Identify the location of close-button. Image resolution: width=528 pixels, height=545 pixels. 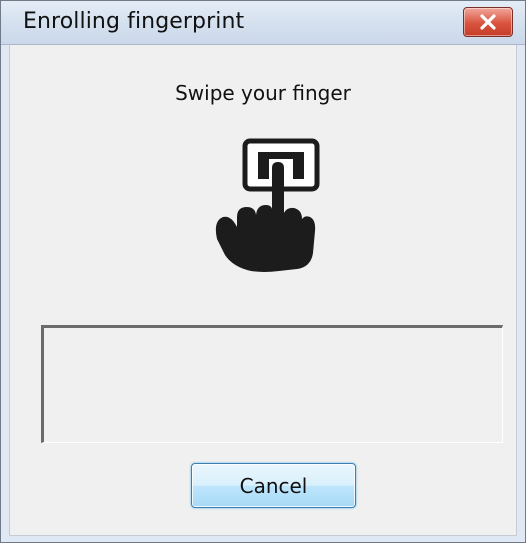
(488, 22).